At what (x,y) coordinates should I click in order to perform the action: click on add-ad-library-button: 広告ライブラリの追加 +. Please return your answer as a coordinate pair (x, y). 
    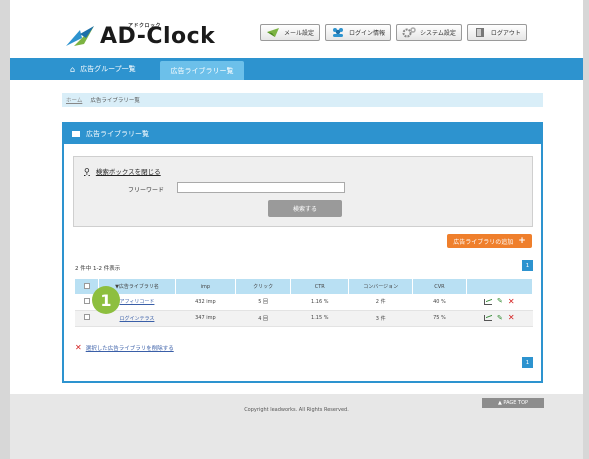
    Looking at the image, I should click on (489, 241).